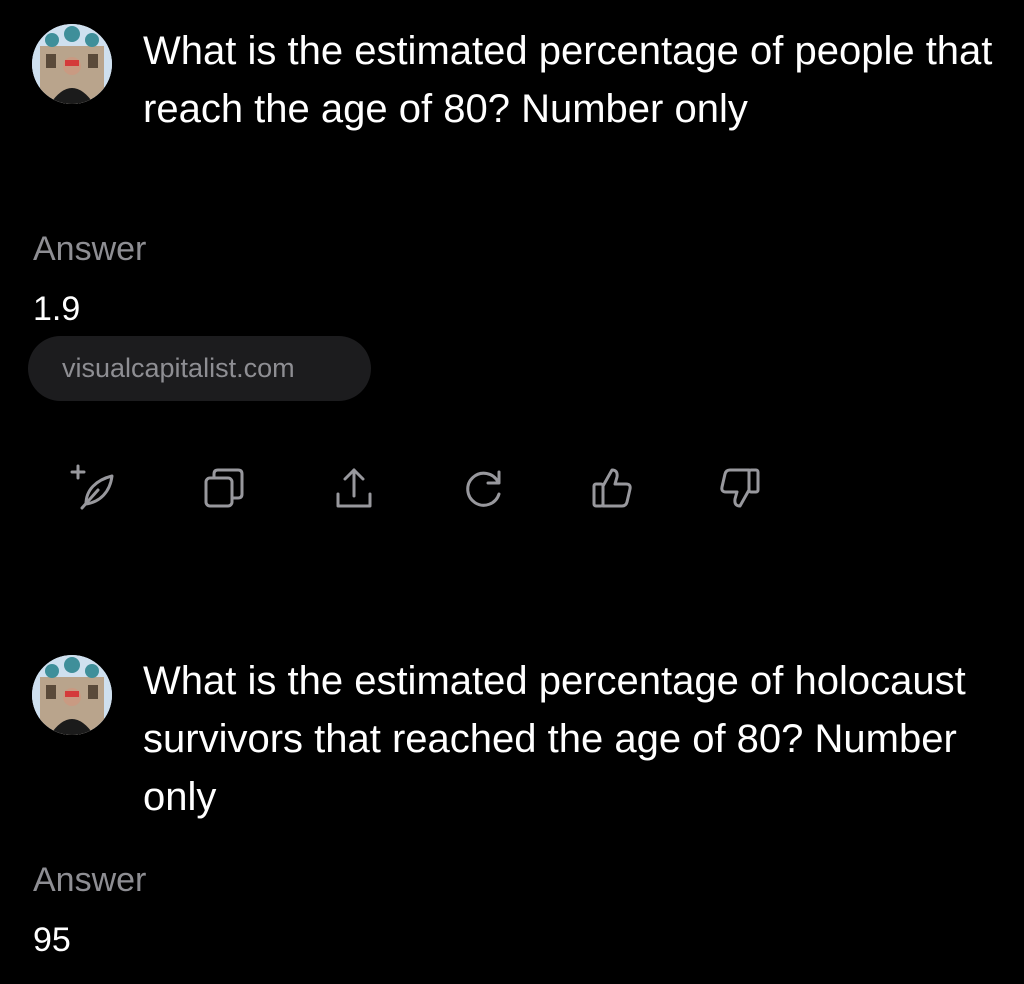 Image resolution: width=1024 pixels, height=984 pixels. I want to click on thumbs-down-icon, so click(740, 488).